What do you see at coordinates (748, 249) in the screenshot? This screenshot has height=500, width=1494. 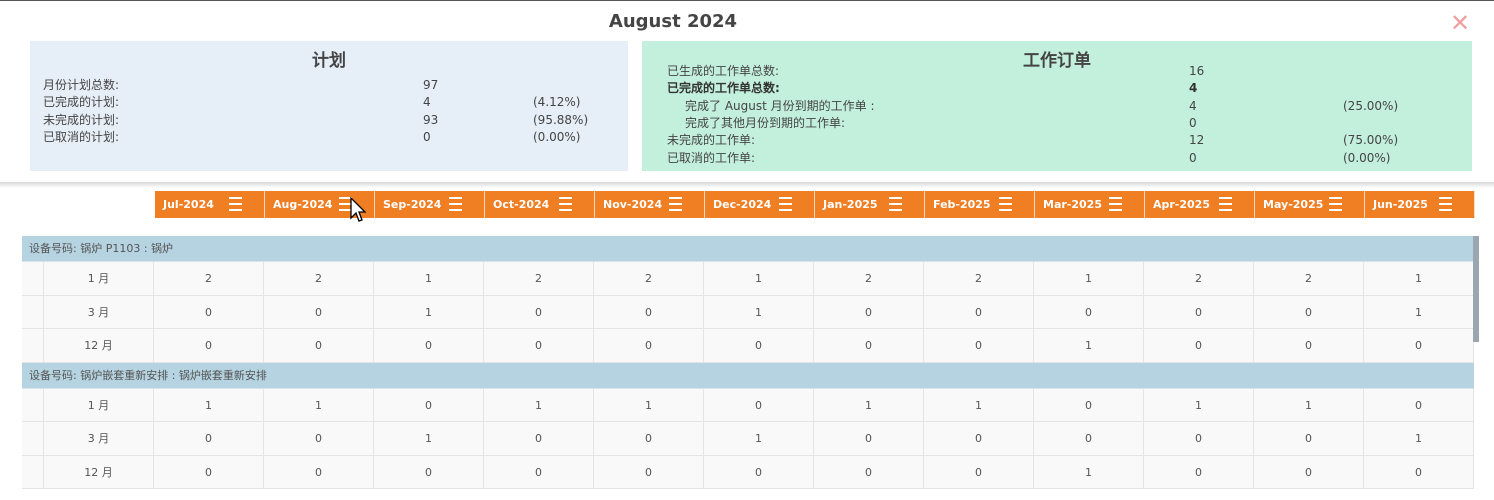 I see `equipment-group-row: 设备号码: 锅炉 P1103 : 锅炉` at bounding box center [748, 249].